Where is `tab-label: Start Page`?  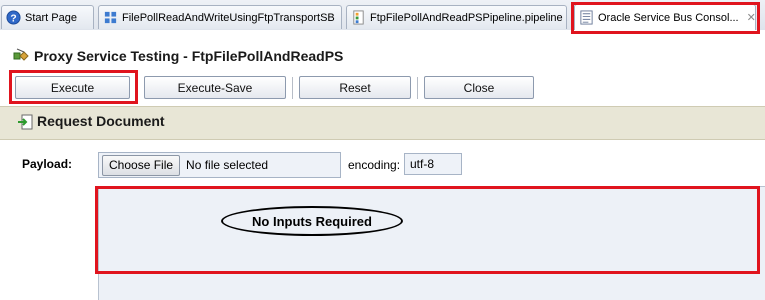
tab-label: Start Page is located at coordinates (51, 17).